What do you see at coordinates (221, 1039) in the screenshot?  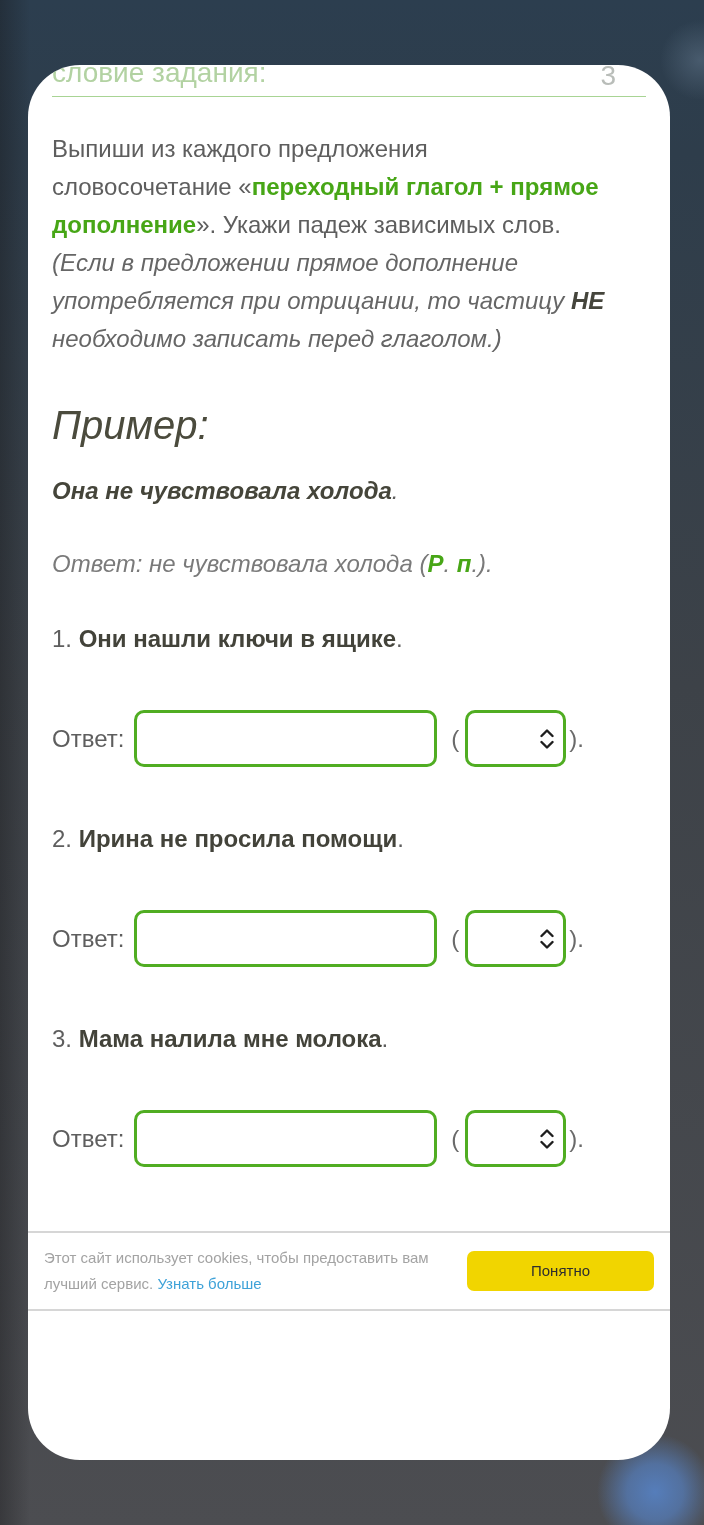 I see `task-sentence: 3. Мама налила мне молока.` at bounding box center [221, 1039].